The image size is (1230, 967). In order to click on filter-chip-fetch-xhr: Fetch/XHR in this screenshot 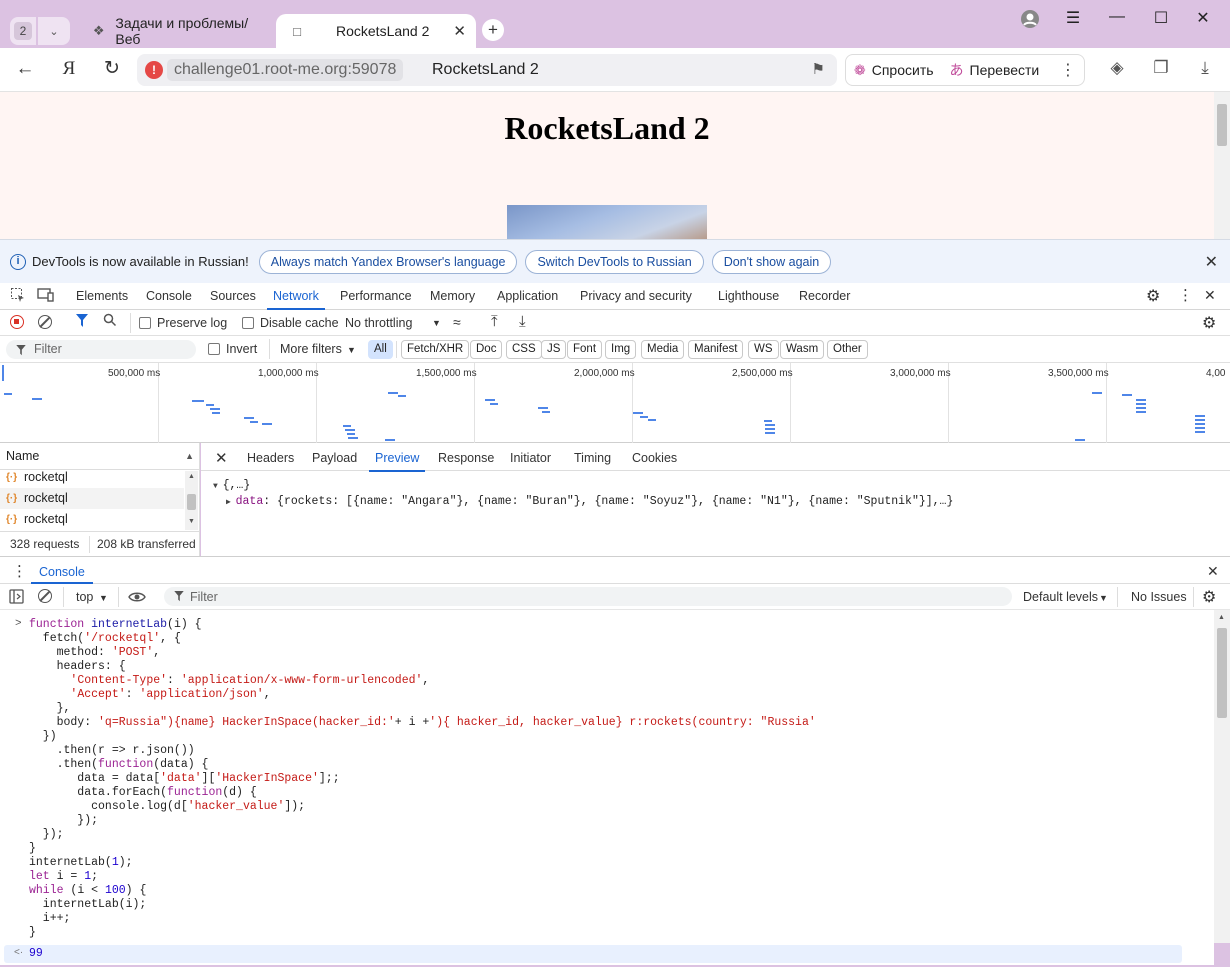, I will do `click(435, 349)`.